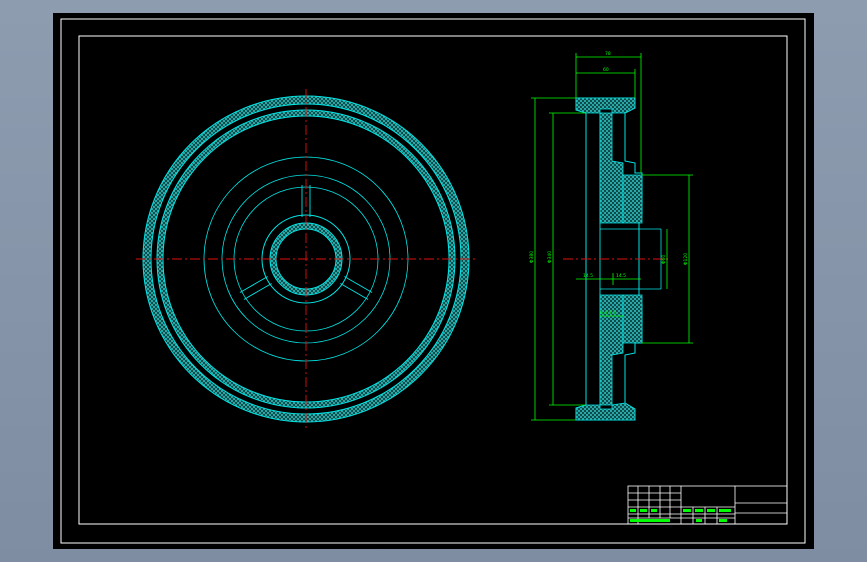 The height and width of the screenshot is (562, 867). I want to click on dim-top-overall: 78, so click(608, 54).